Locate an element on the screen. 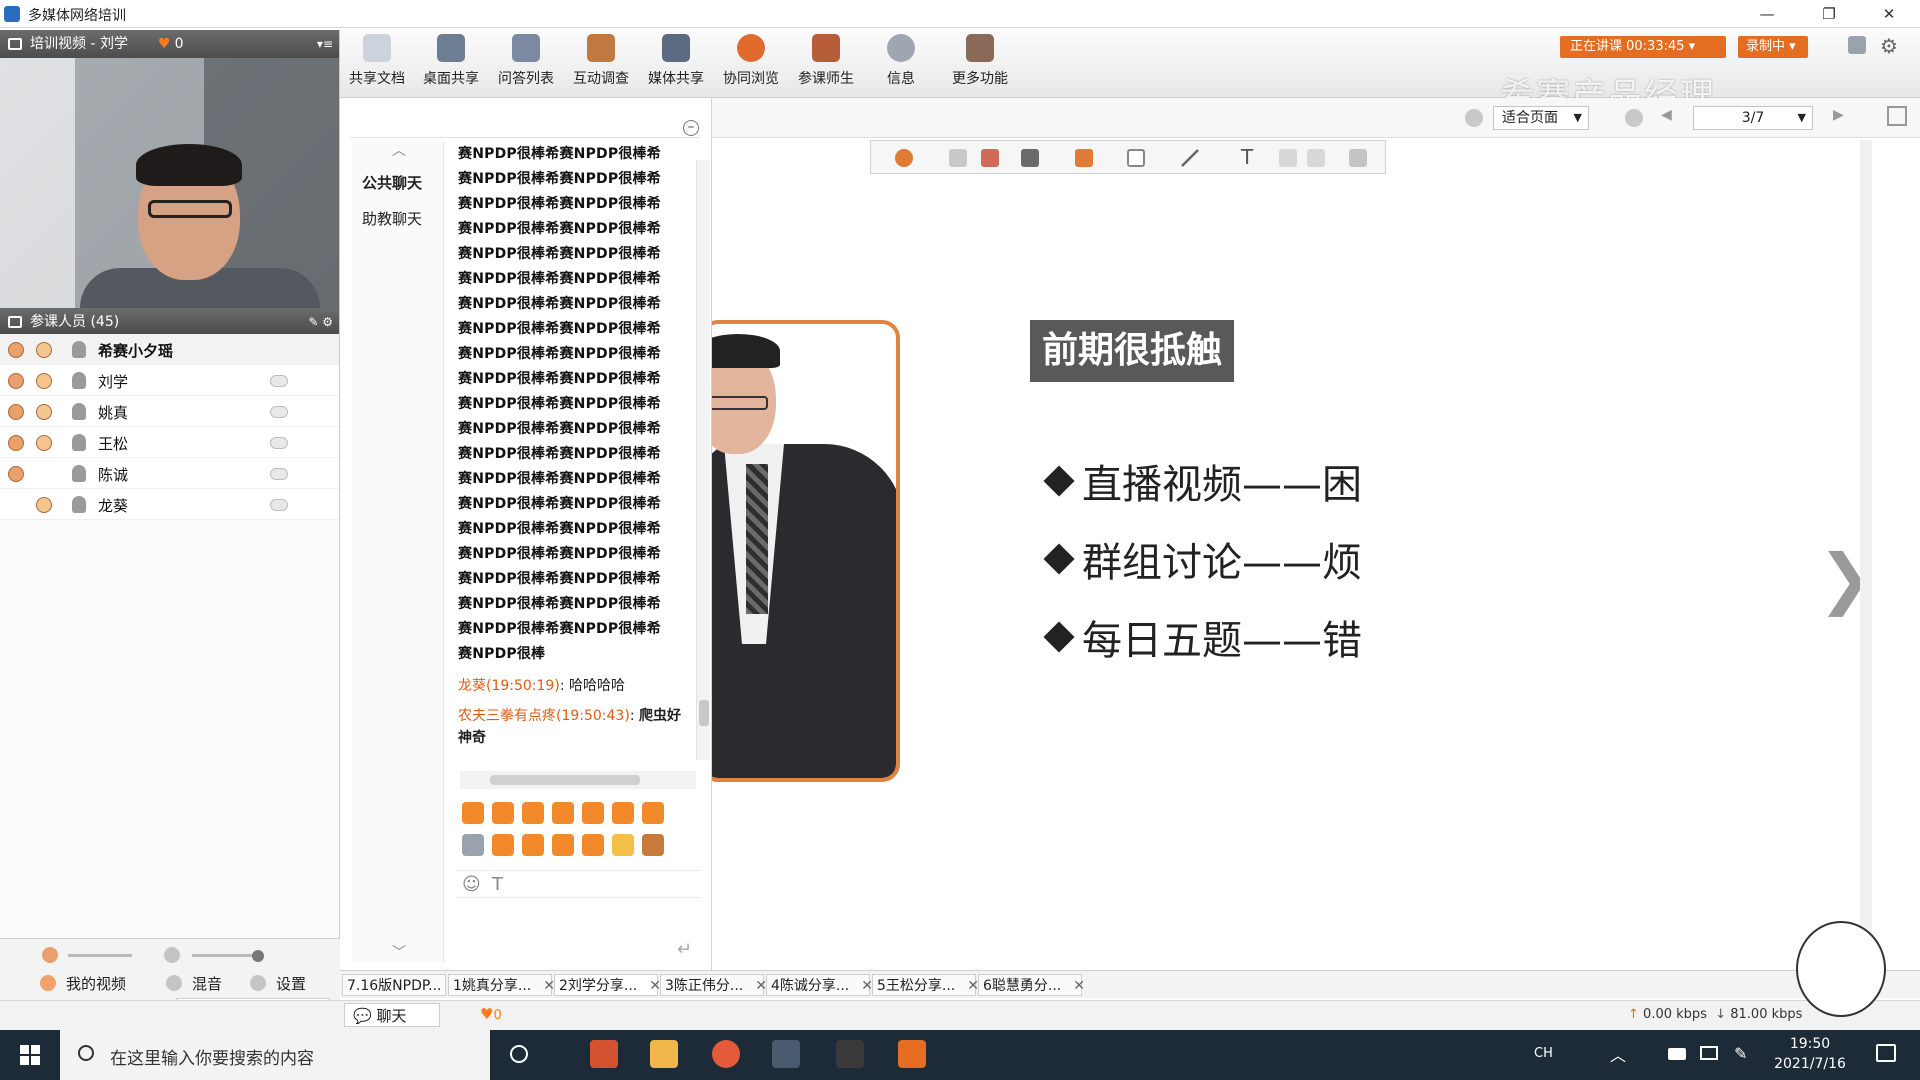 This screenshot has width=1920, height=1080. chevron-up-icon: ︿ is located at coordinates (399, 150).